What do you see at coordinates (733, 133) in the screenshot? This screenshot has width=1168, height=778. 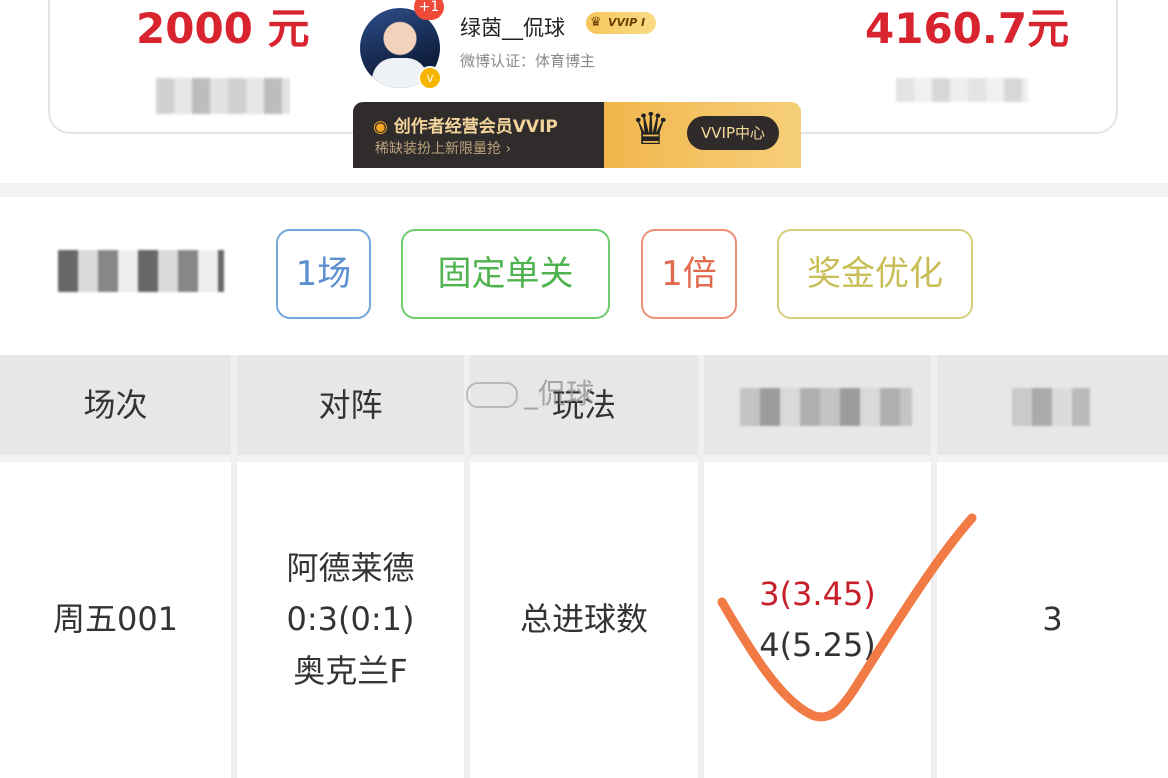 I see `vvip-center-button: VVIP中心` at bounding box center [733, 133].